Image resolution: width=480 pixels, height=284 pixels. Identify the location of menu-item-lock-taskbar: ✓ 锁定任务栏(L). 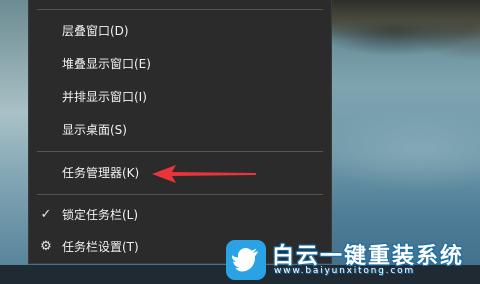
(180, 215).